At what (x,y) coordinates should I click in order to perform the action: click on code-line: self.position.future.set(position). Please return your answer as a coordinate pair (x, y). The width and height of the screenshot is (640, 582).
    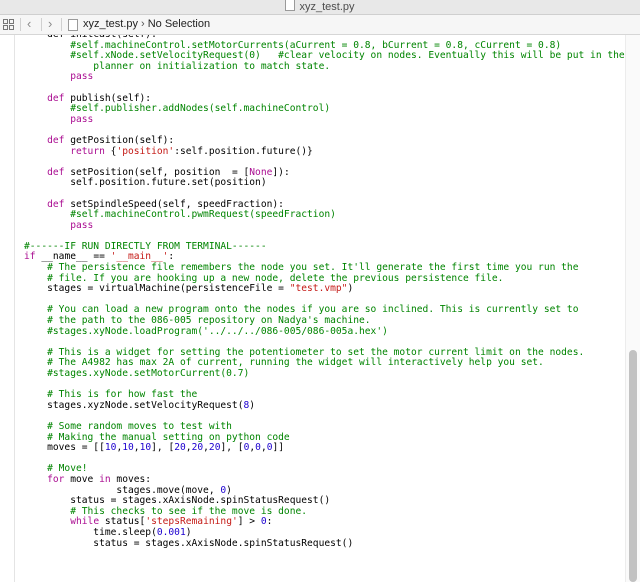
    Looking at the image, I should click on (324, 183).